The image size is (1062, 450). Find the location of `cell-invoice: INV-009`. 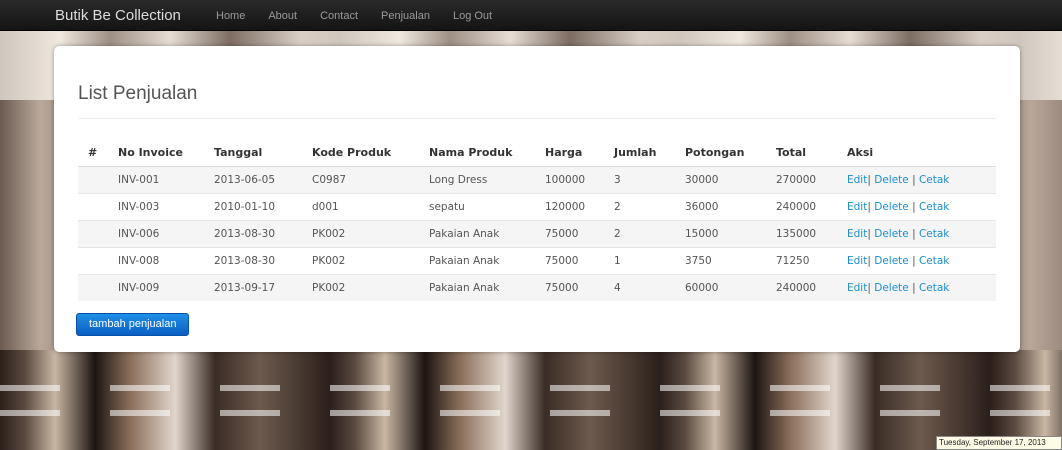

cell-invoice: INV-009 is located at coordinates (156, 287).